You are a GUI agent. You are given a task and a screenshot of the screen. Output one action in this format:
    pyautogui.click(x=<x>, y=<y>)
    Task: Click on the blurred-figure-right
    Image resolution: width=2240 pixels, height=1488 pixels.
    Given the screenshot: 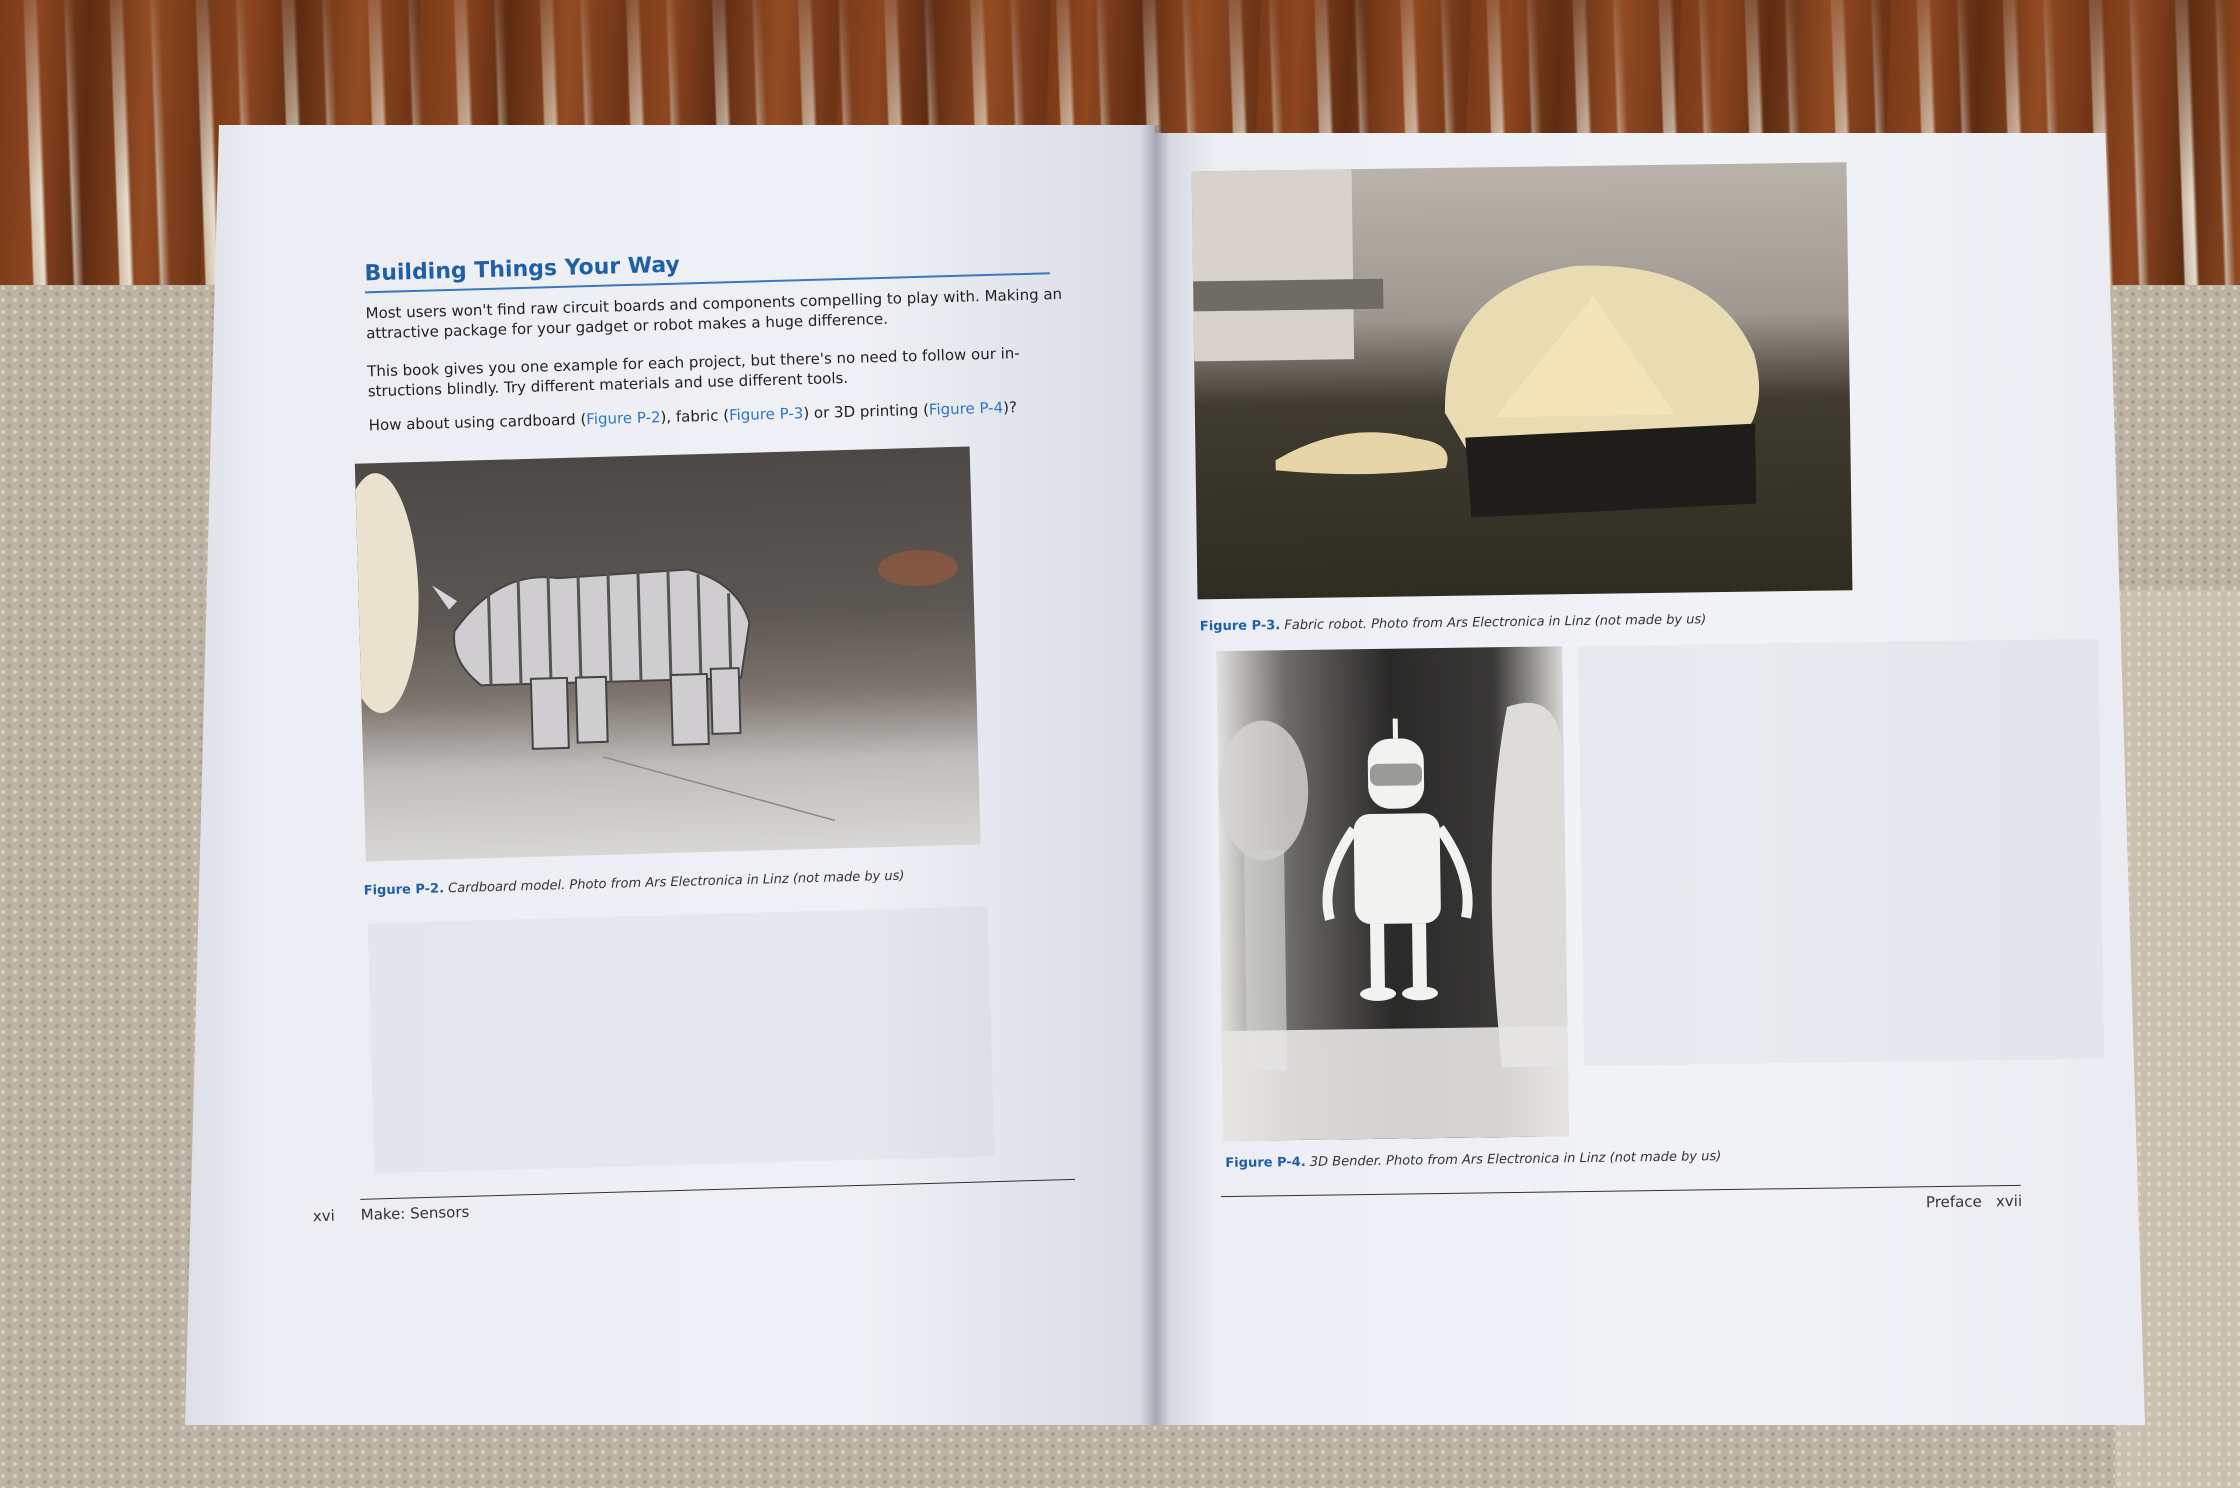 What is the action you would take?
    pyautogui.click(x=1530, y=885)
    